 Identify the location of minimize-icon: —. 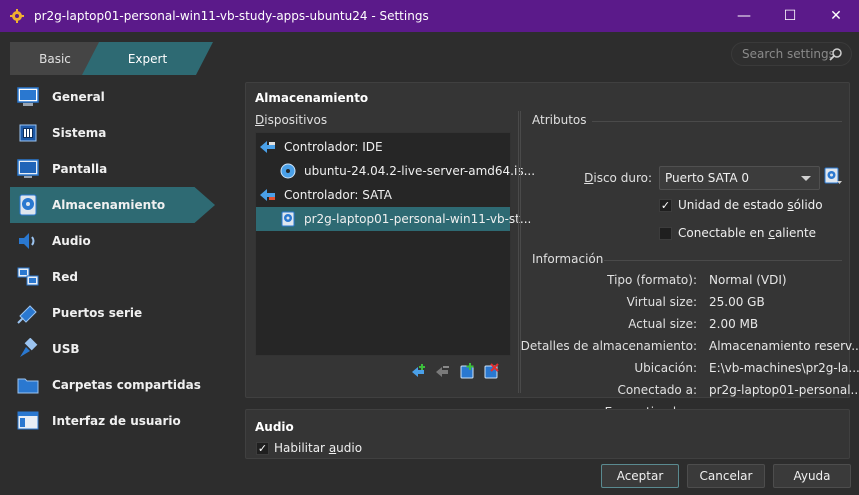
(744, 16).